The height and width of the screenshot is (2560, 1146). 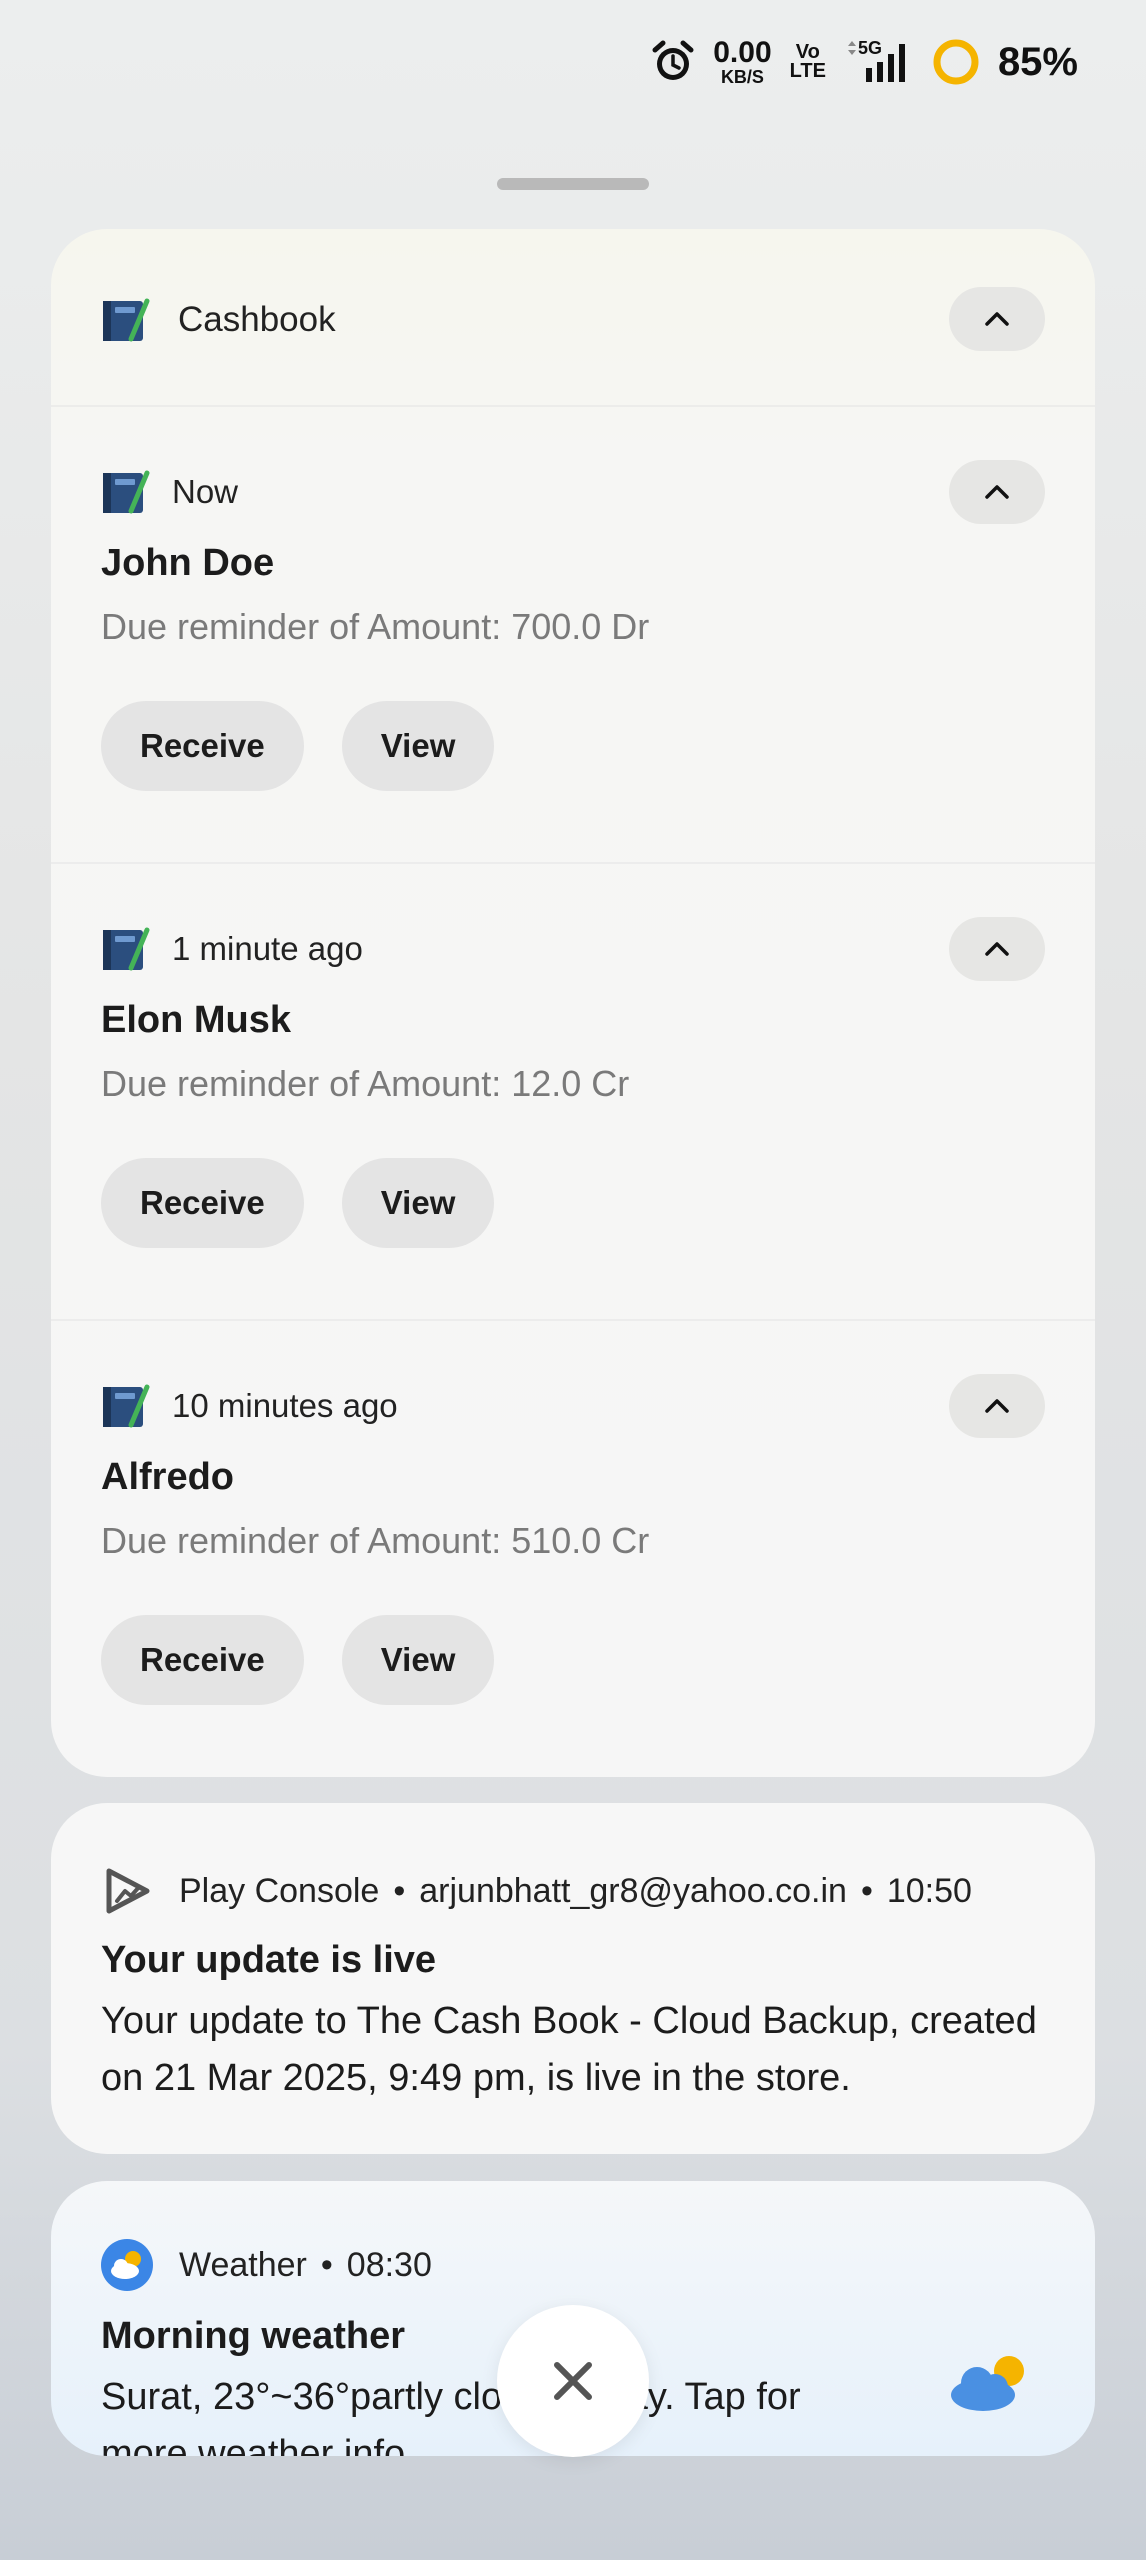 I want to click on weather-app-icon, so click(x=127, y=2265).